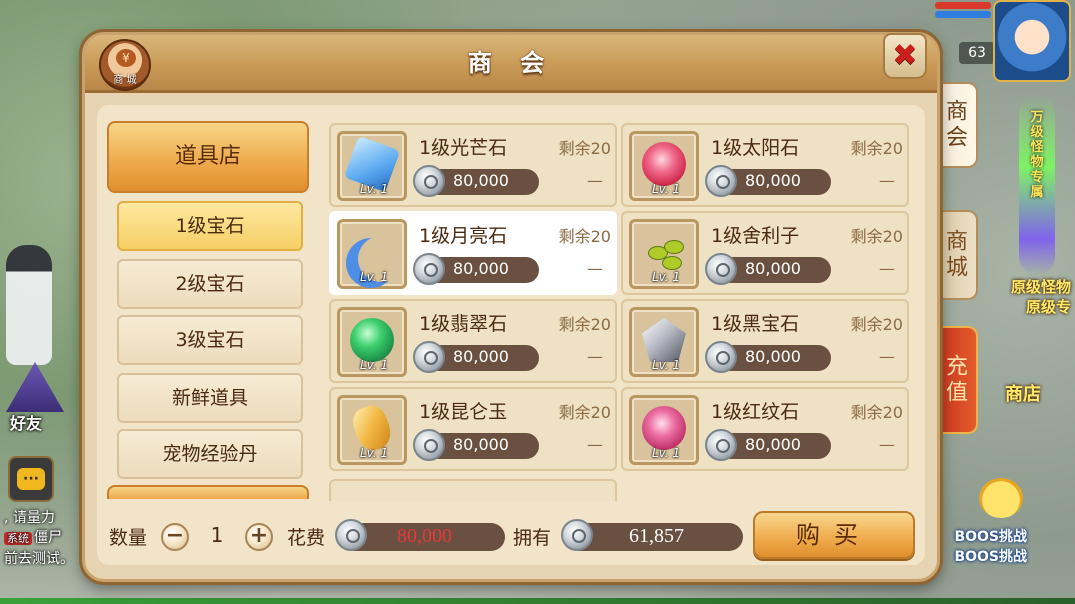  Describe the element at coordinates (39, 538) in the screenshot. I see `system-chat-log: , 请量力 系统 僵尸 前去测试。` at that location.